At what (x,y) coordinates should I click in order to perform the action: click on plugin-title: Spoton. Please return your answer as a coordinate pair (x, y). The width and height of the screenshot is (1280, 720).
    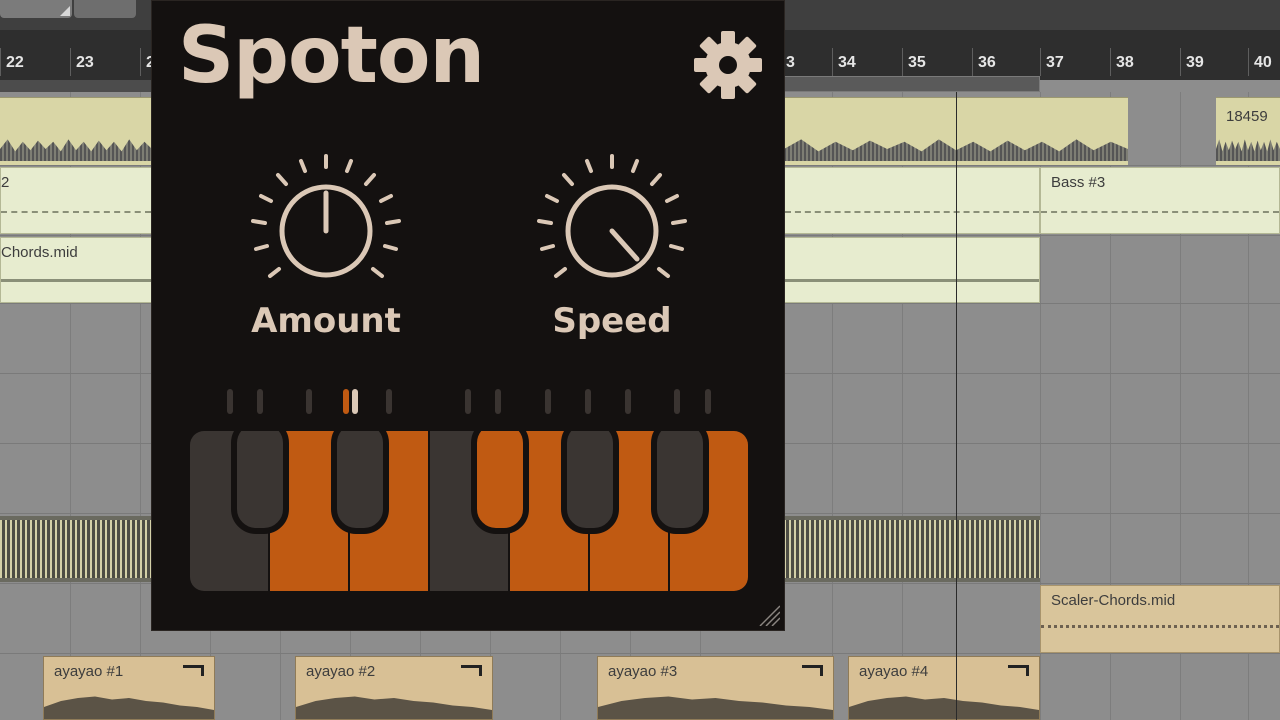
    Looking at the image, I should click on (331, 56).